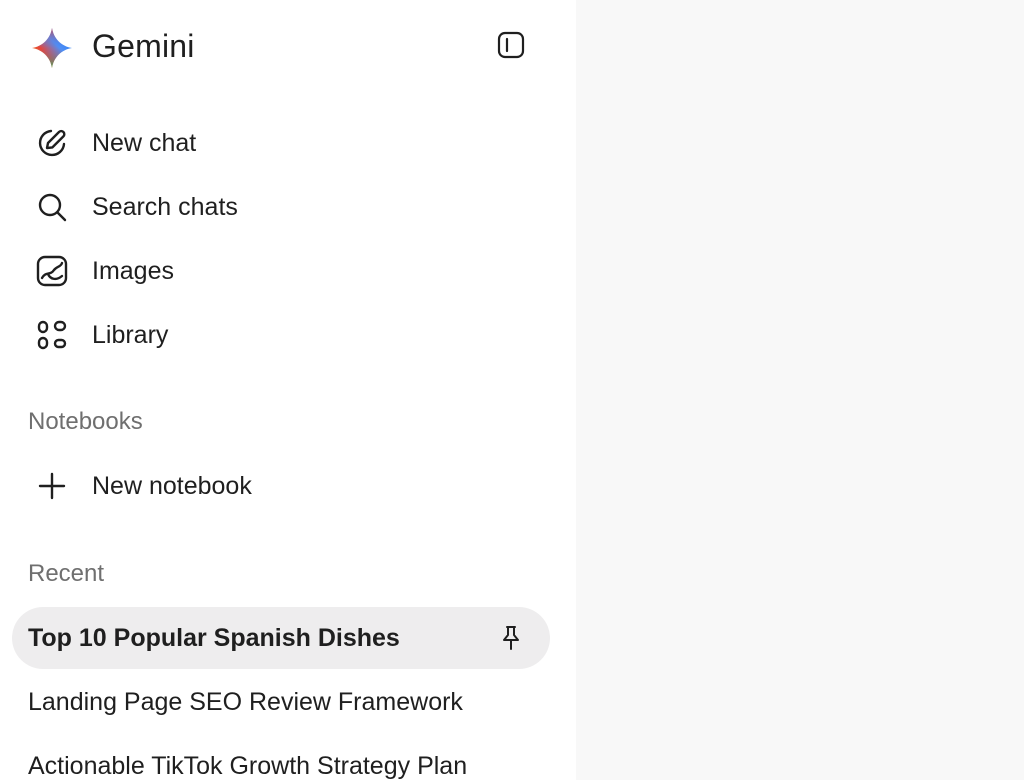  I want to click on new-notebook-label: New notebook, so click(172, 485).